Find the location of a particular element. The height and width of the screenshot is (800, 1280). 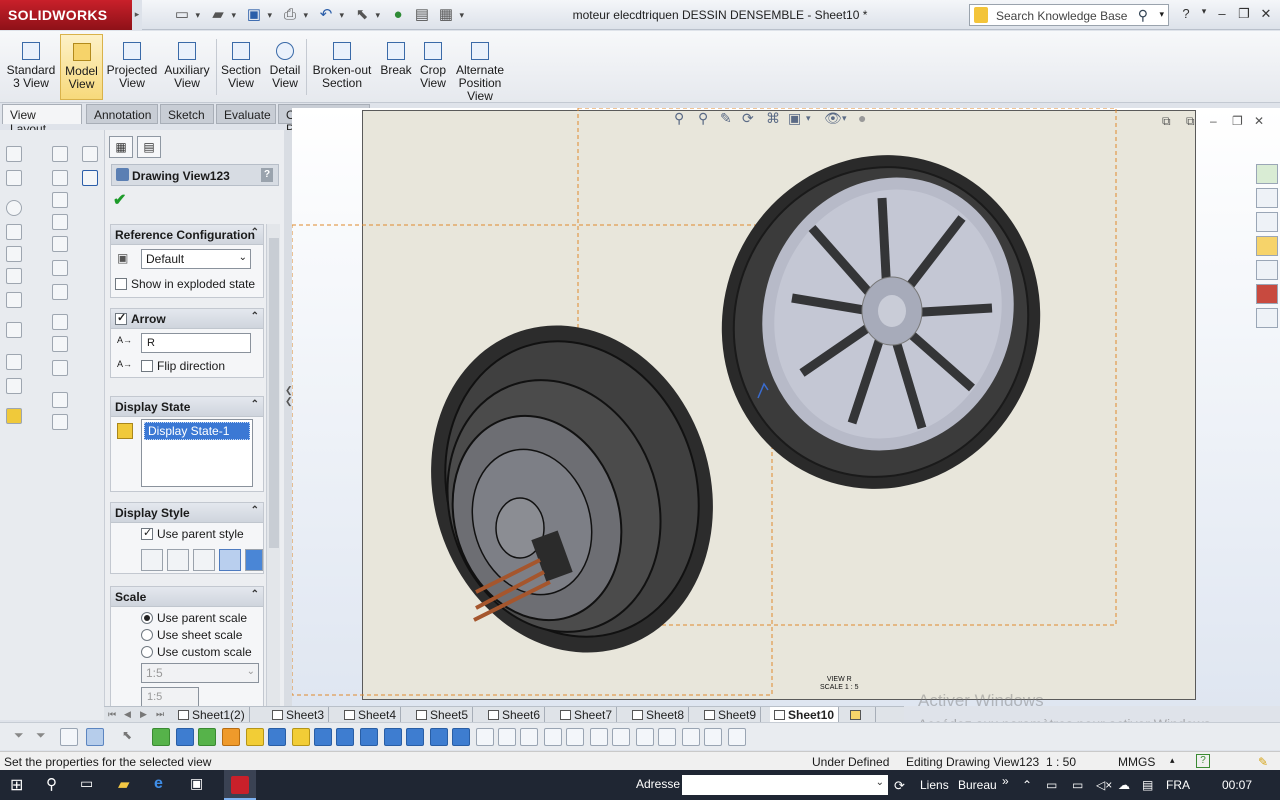

wireframe-style-icon is located at coordinates (152, 560).